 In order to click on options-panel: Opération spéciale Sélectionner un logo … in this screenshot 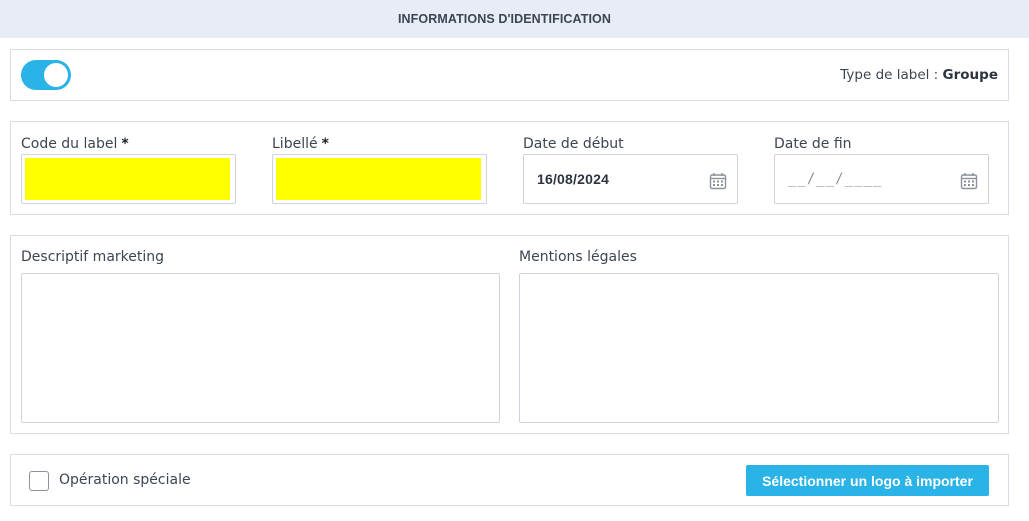, I will do `click(509, 480)`.